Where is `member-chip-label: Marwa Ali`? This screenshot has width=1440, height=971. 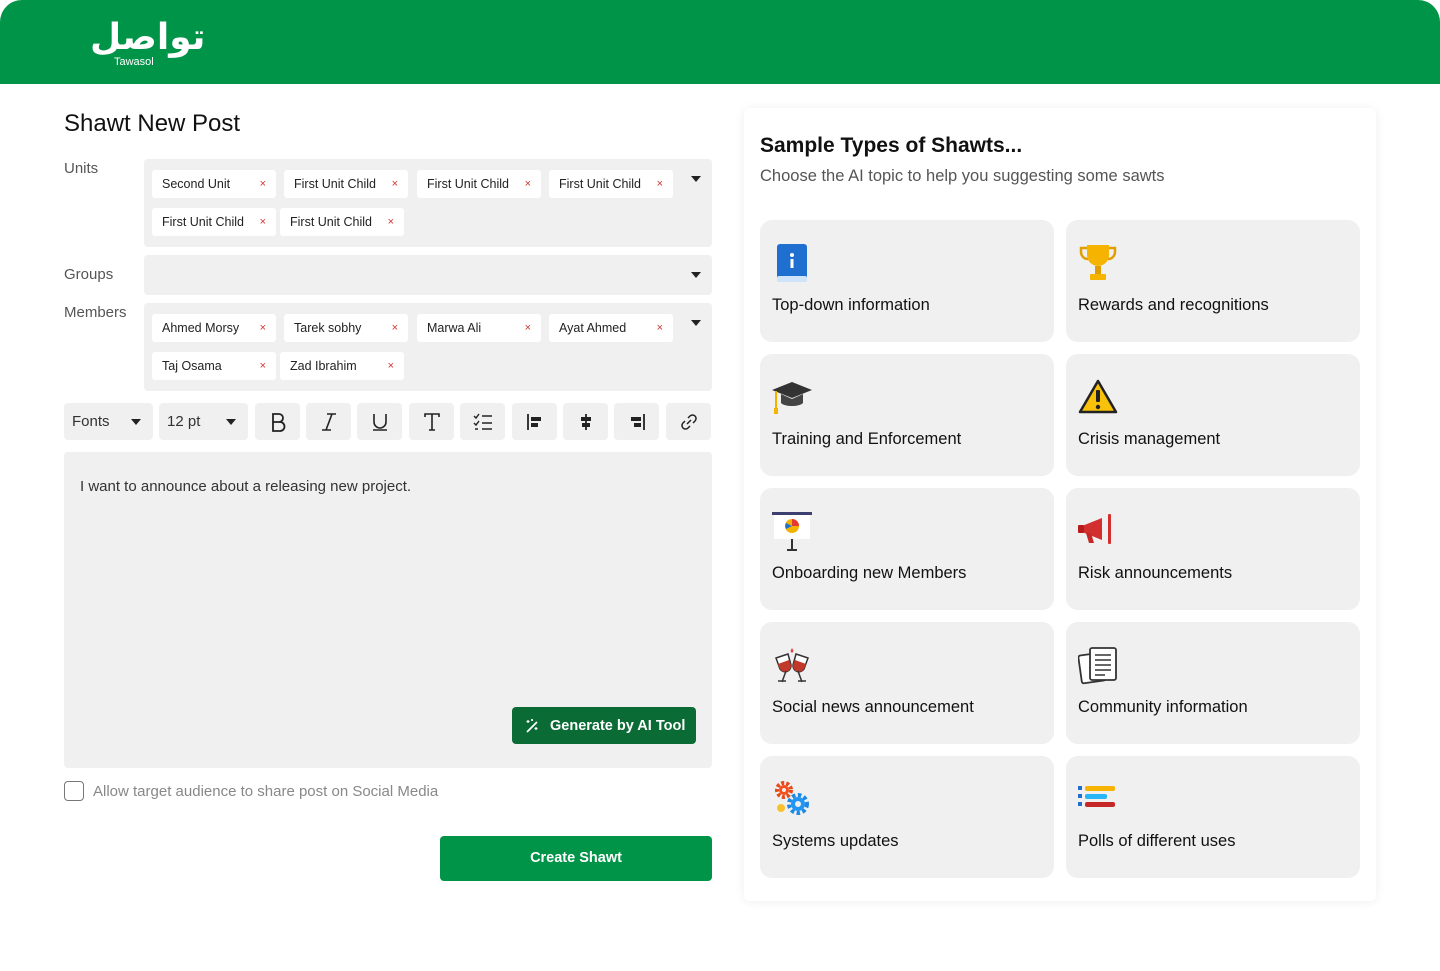 member-chip-label: Marwa Ali is located at coordinates (454, 328).